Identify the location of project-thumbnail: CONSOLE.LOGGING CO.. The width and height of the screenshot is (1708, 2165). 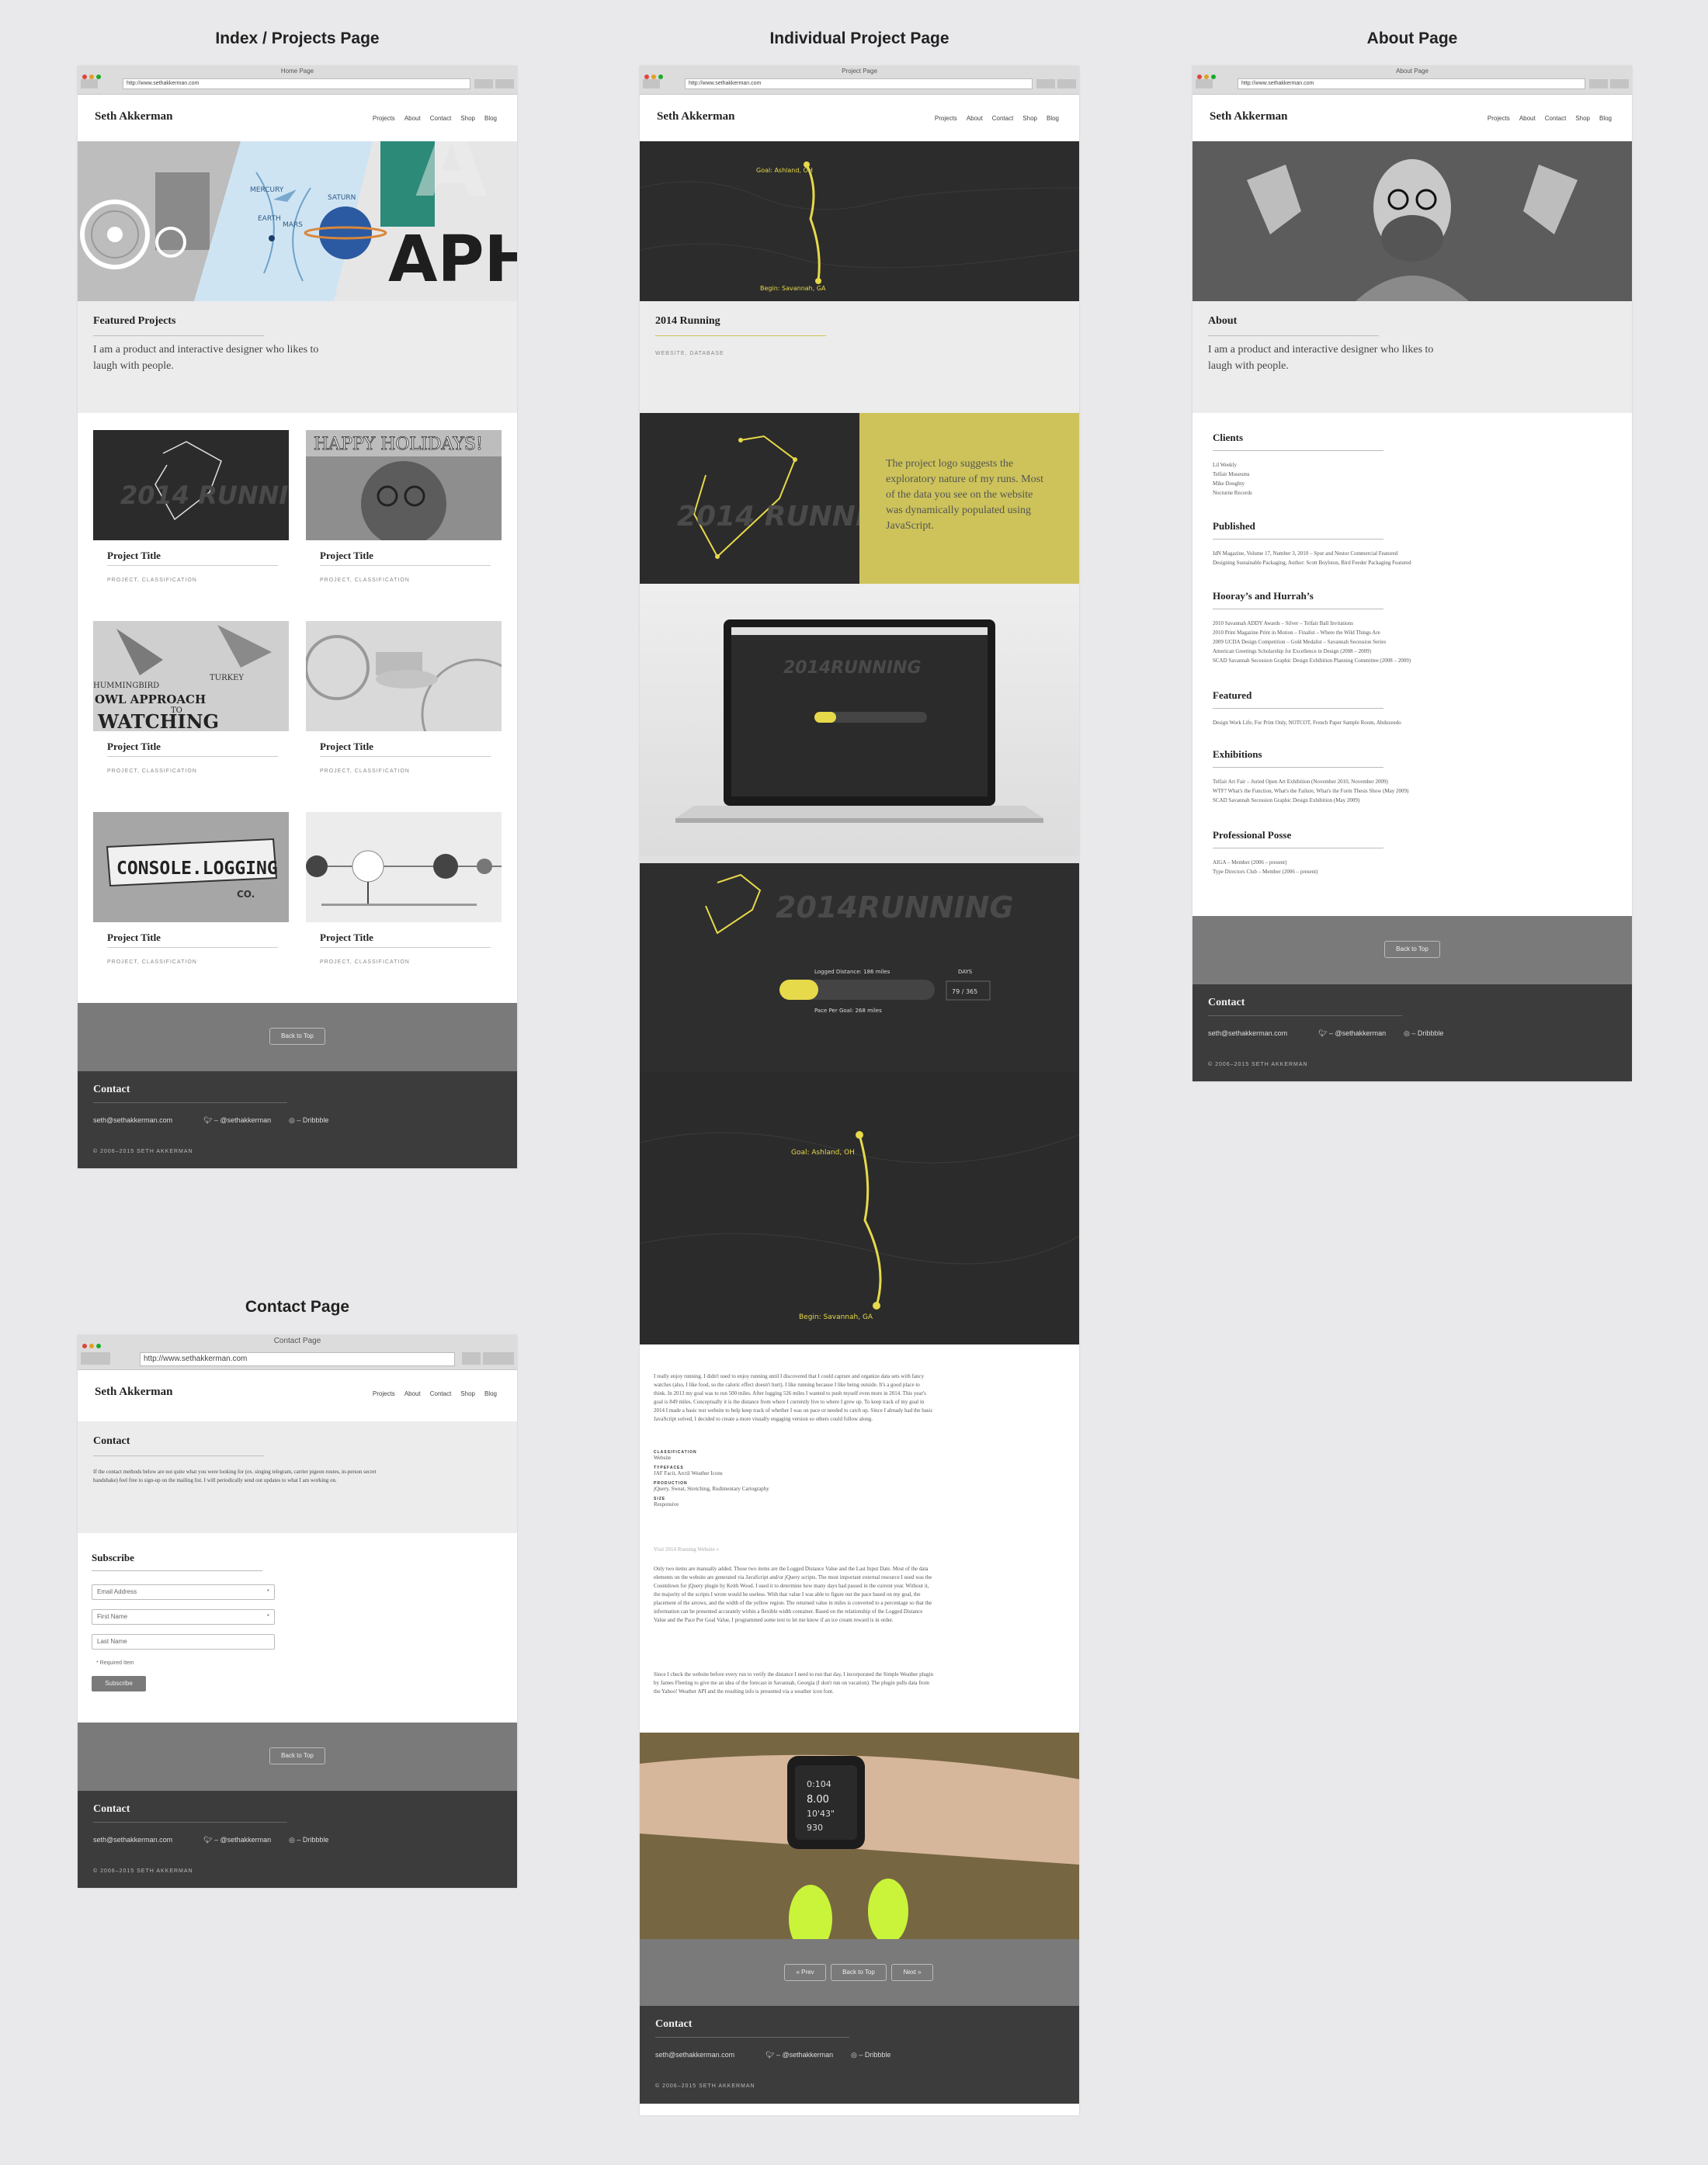
(191, 867).